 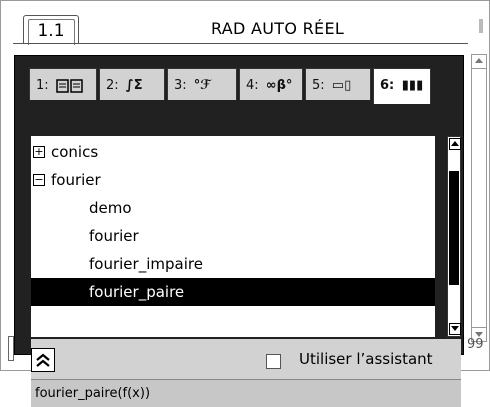 I want to click on templates-icon: ▭▯, so click(x=341, y=85).